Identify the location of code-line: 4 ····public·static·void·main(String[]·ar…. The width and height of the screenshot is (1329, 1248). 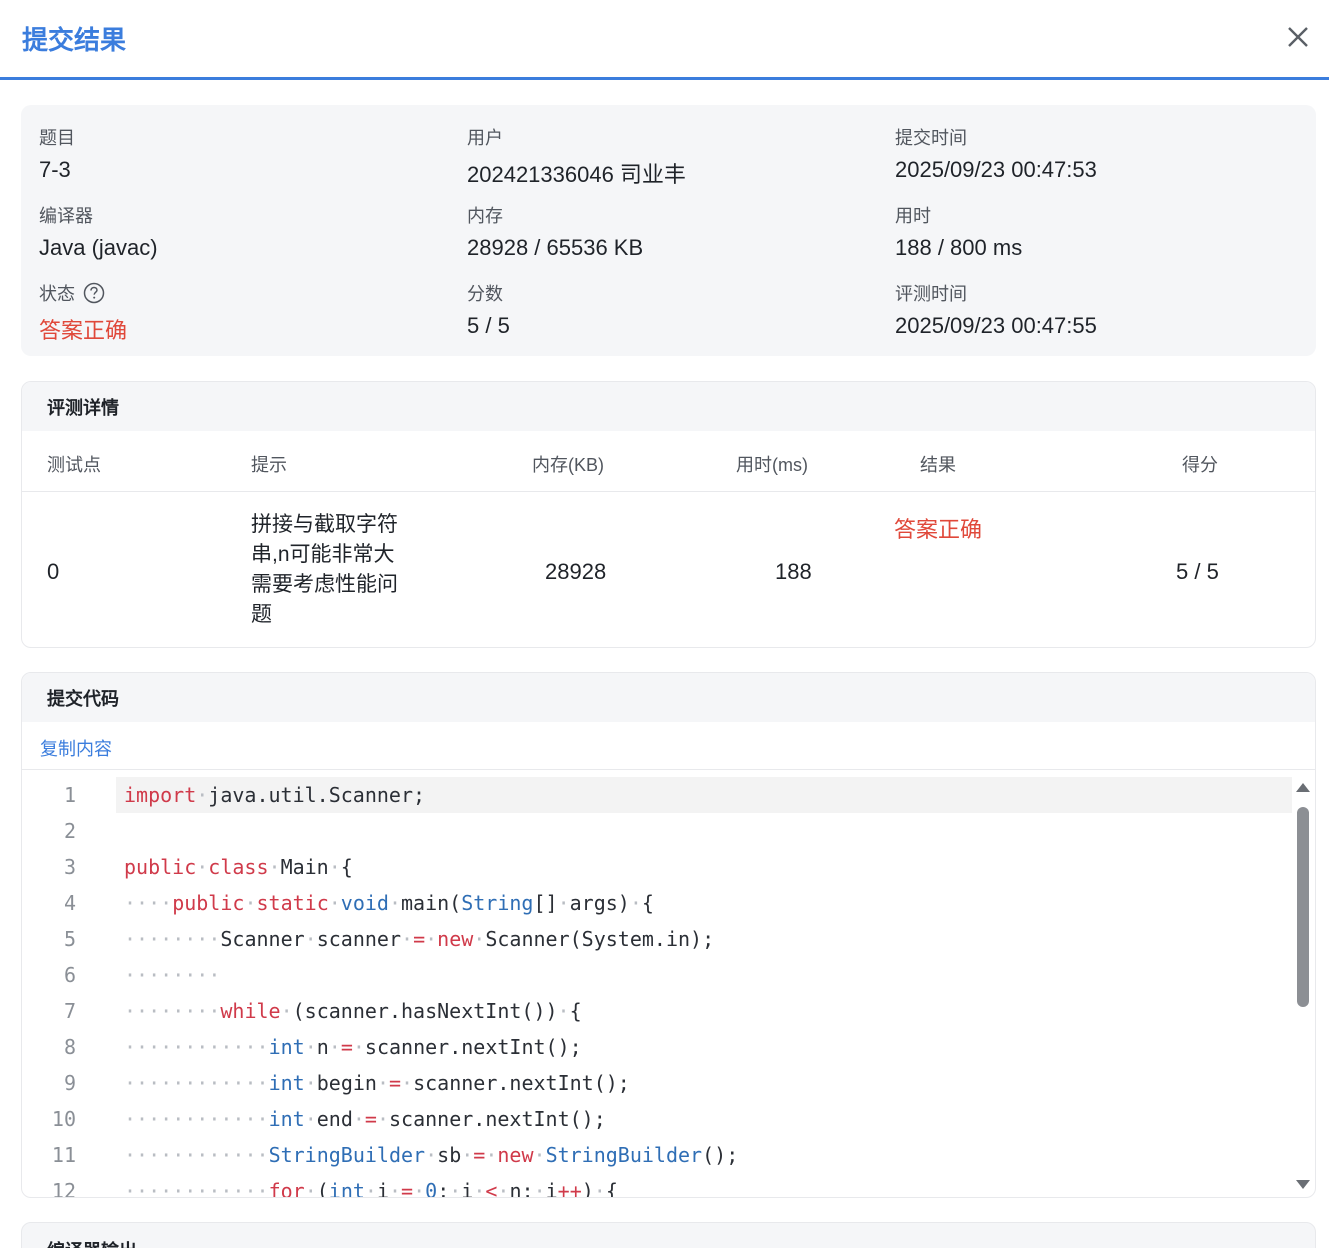
(657, 903).